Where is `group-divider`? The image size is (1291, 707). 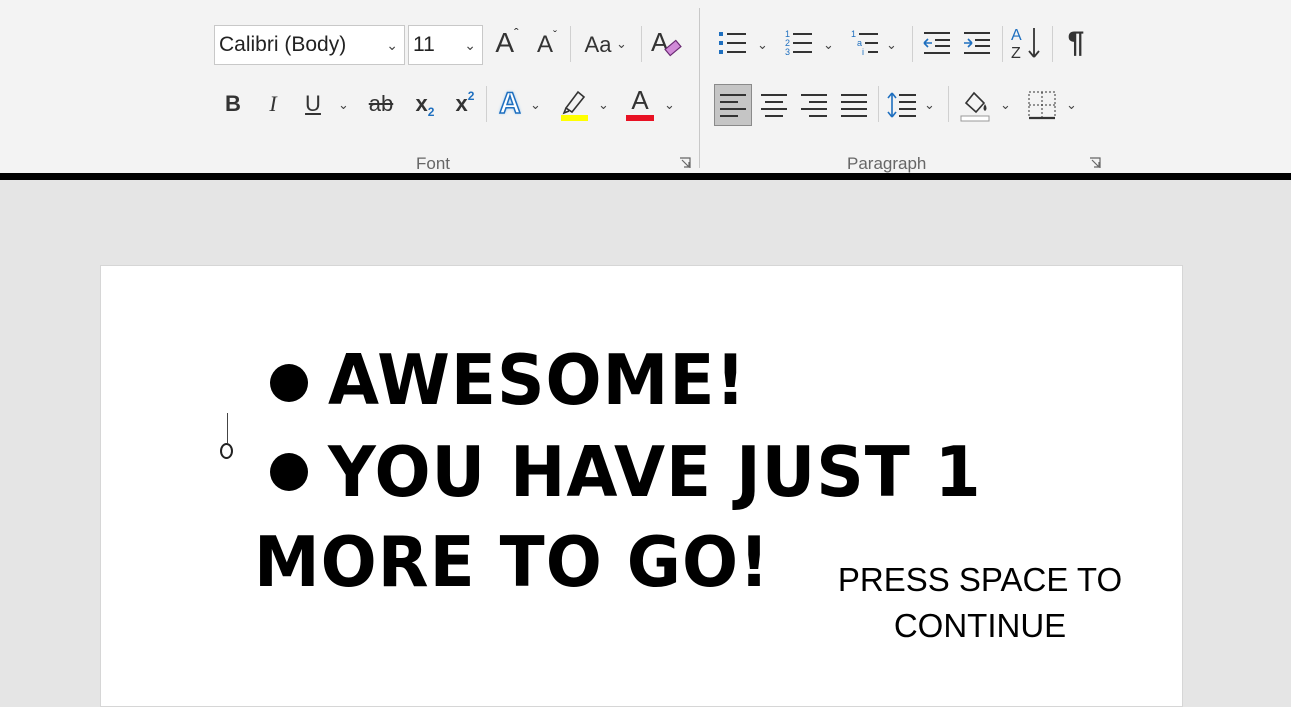
group-divider is located at coordinates (699, 88).